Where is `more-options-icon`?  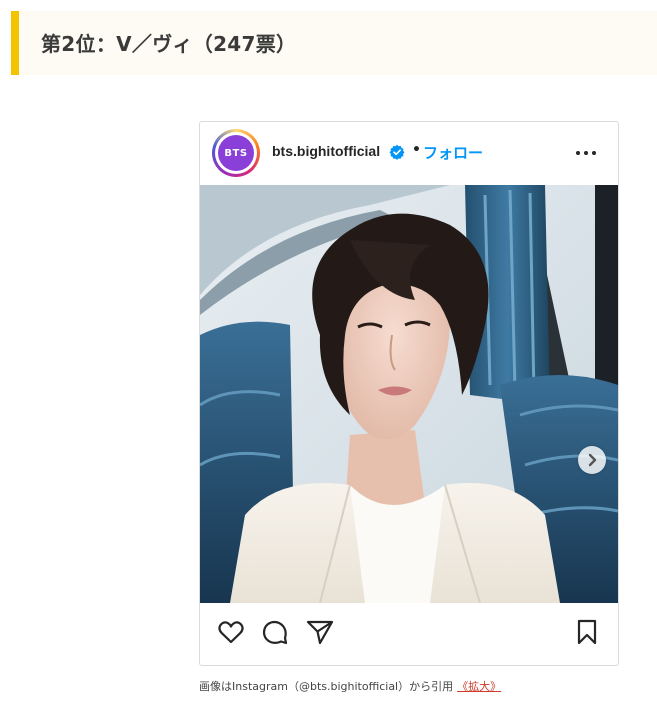
more-options-icon is located at coordinates (586, 153).